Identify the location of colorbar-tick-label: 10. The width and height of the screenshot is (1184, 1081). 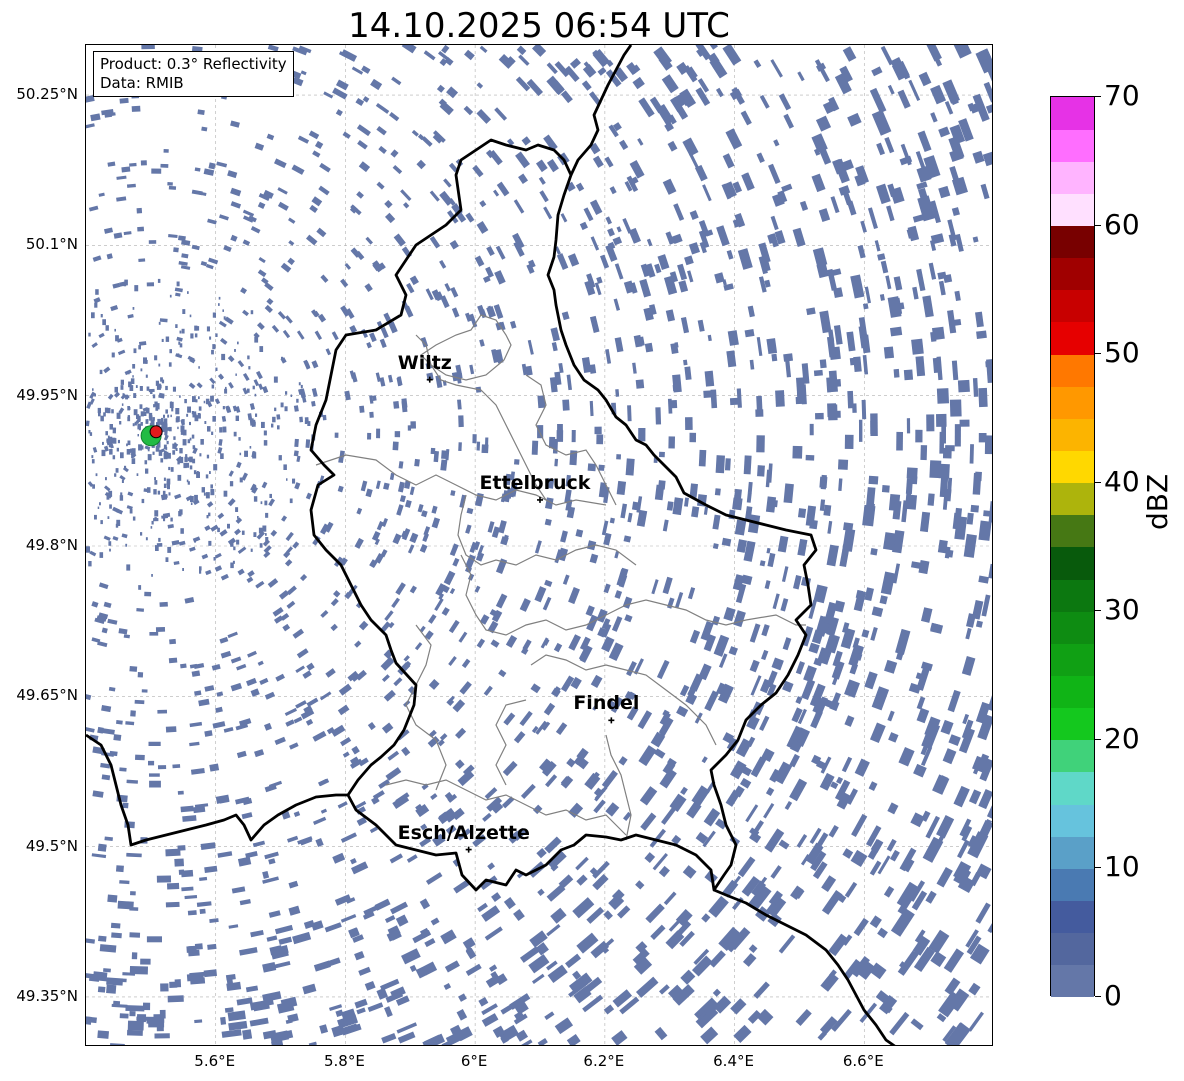
(1122, 867).